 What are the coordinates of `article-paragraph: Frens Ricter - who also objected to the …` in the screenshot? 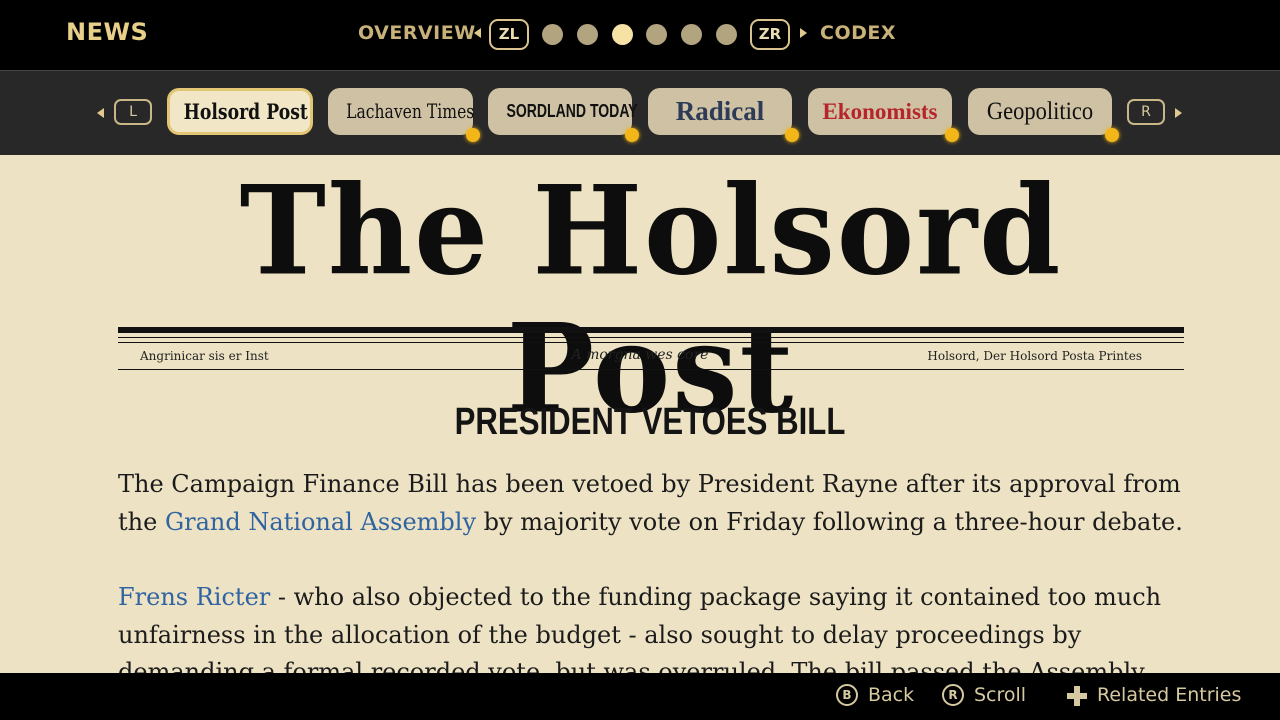 It's located at (653, 626).